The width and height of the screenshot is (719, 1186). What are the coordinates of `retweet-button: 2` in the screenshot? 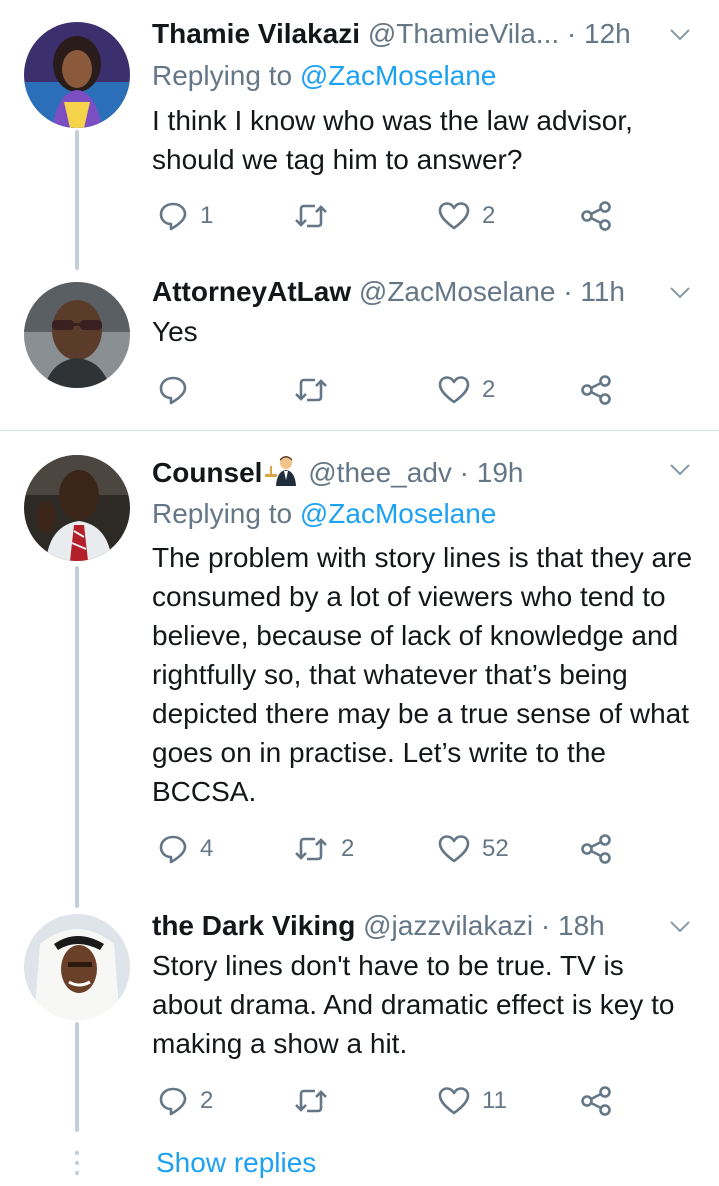 It's located at (323, 849).